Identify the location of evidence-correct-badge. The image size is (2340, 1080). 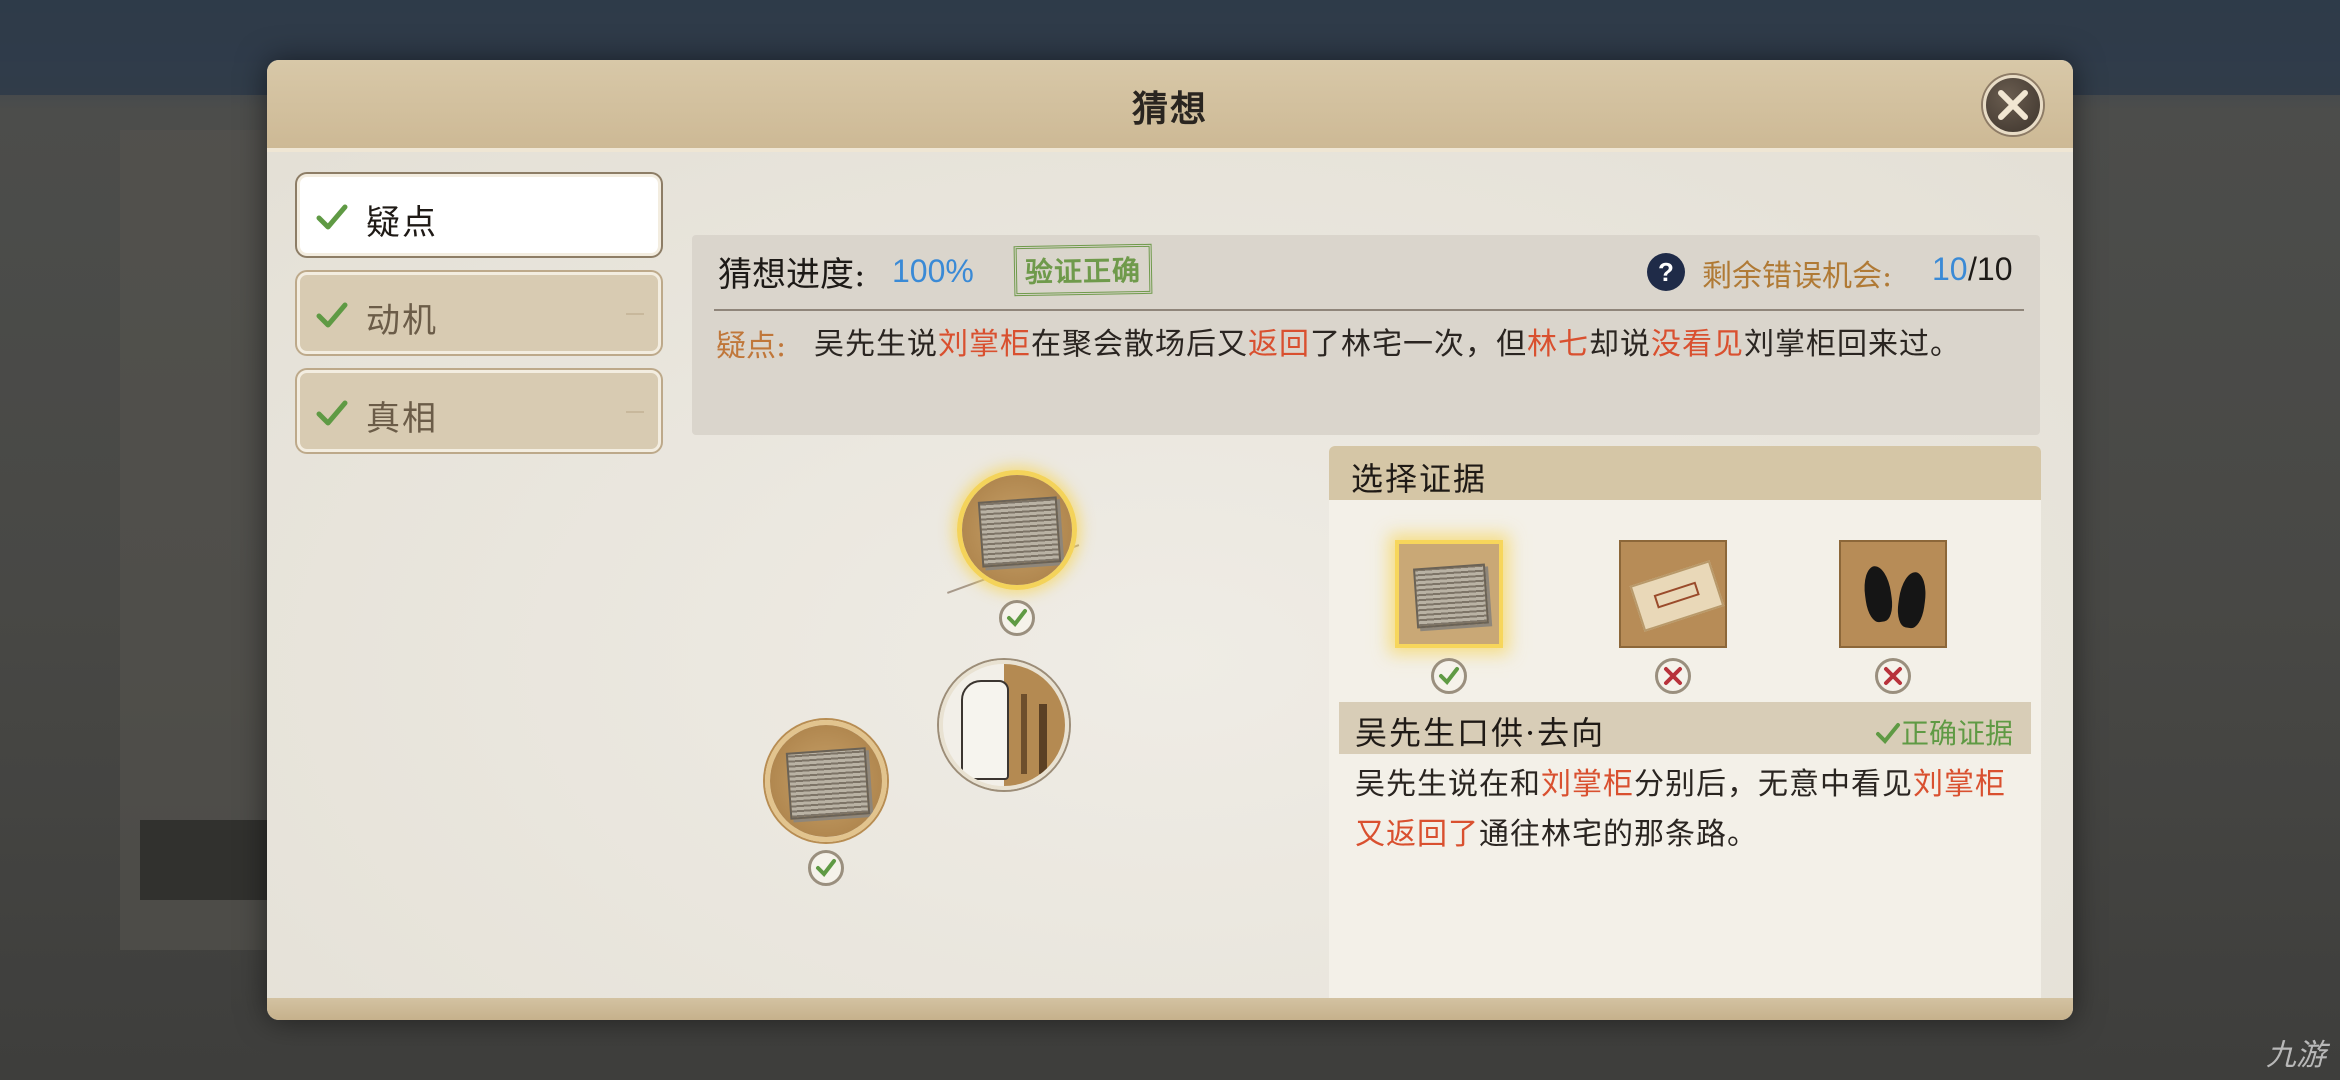
(1449, 676).